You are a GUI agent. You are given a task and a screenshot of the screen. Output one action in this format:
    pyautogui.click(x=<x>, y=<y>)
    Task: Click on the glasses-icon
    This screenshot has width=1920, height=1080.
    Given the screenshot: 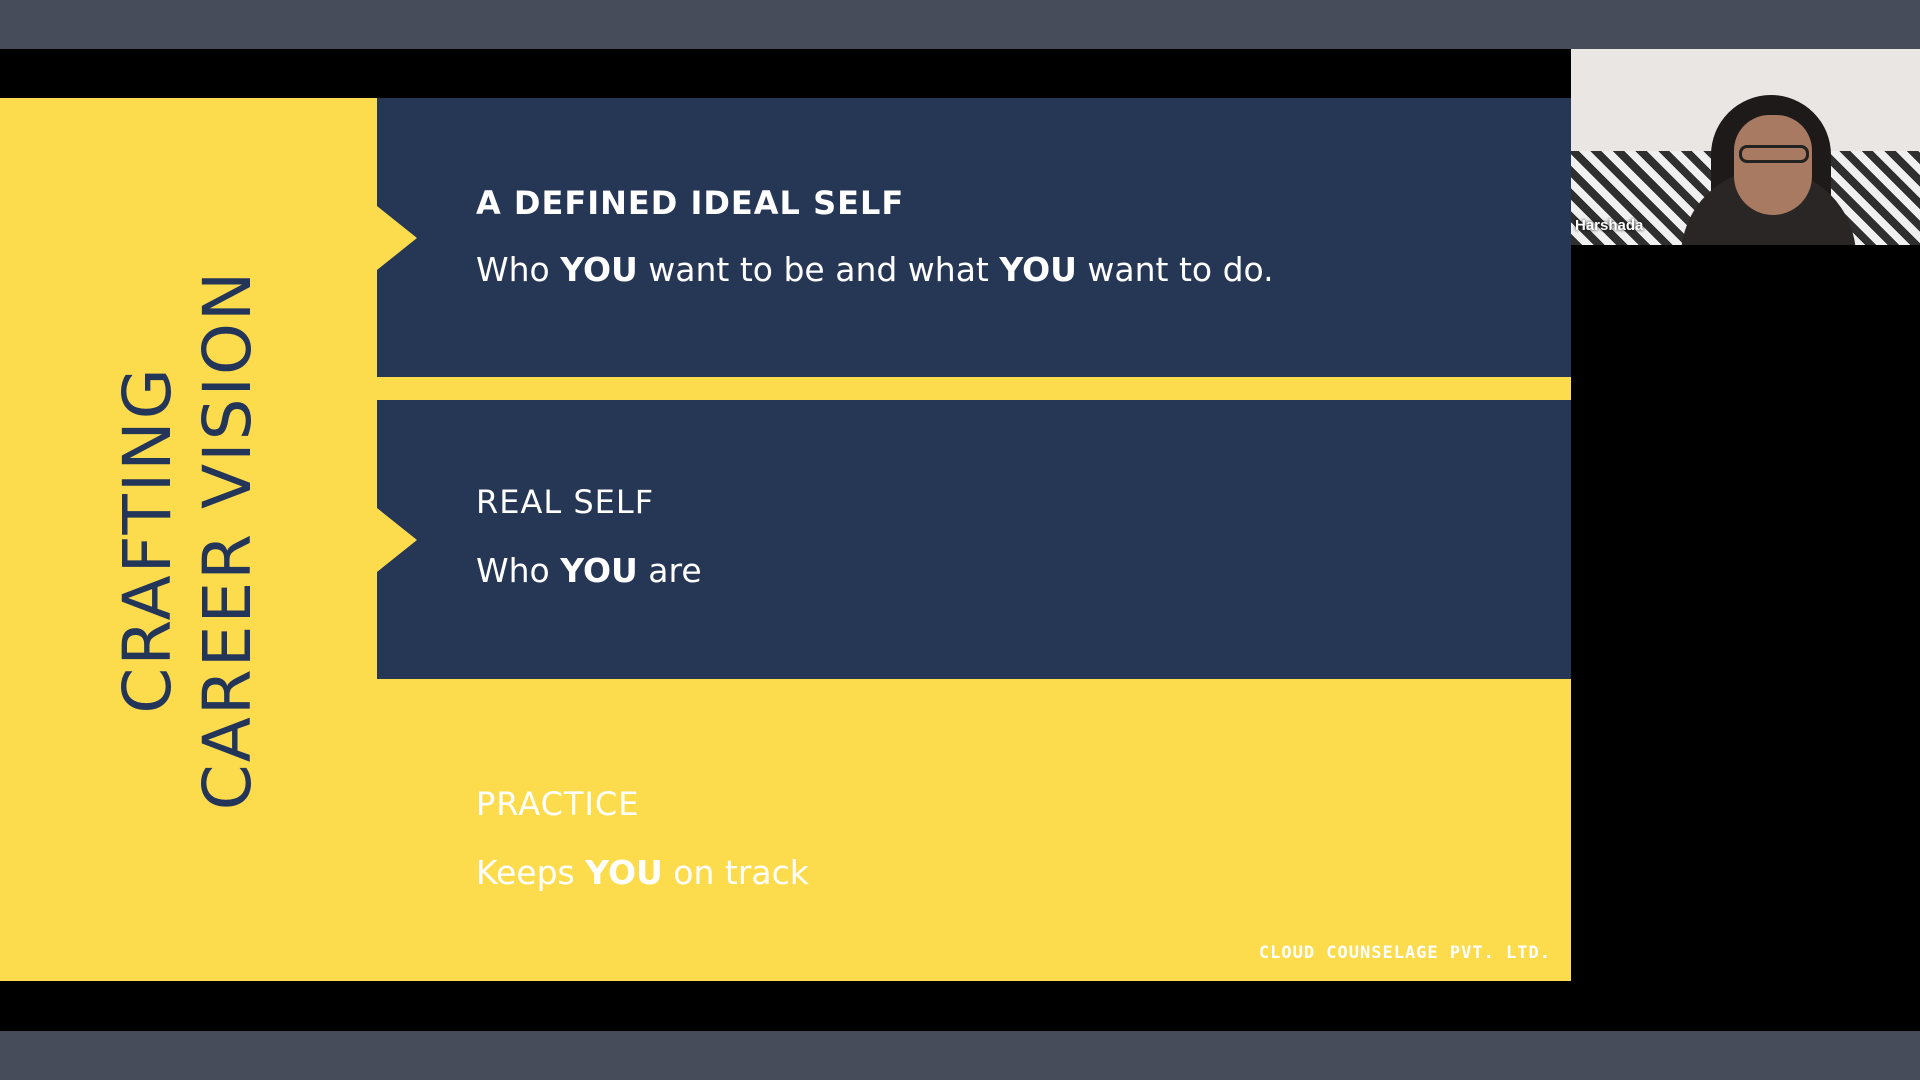 What is the action you would take?
    pyautogui.click(x=1774, y=154)
    